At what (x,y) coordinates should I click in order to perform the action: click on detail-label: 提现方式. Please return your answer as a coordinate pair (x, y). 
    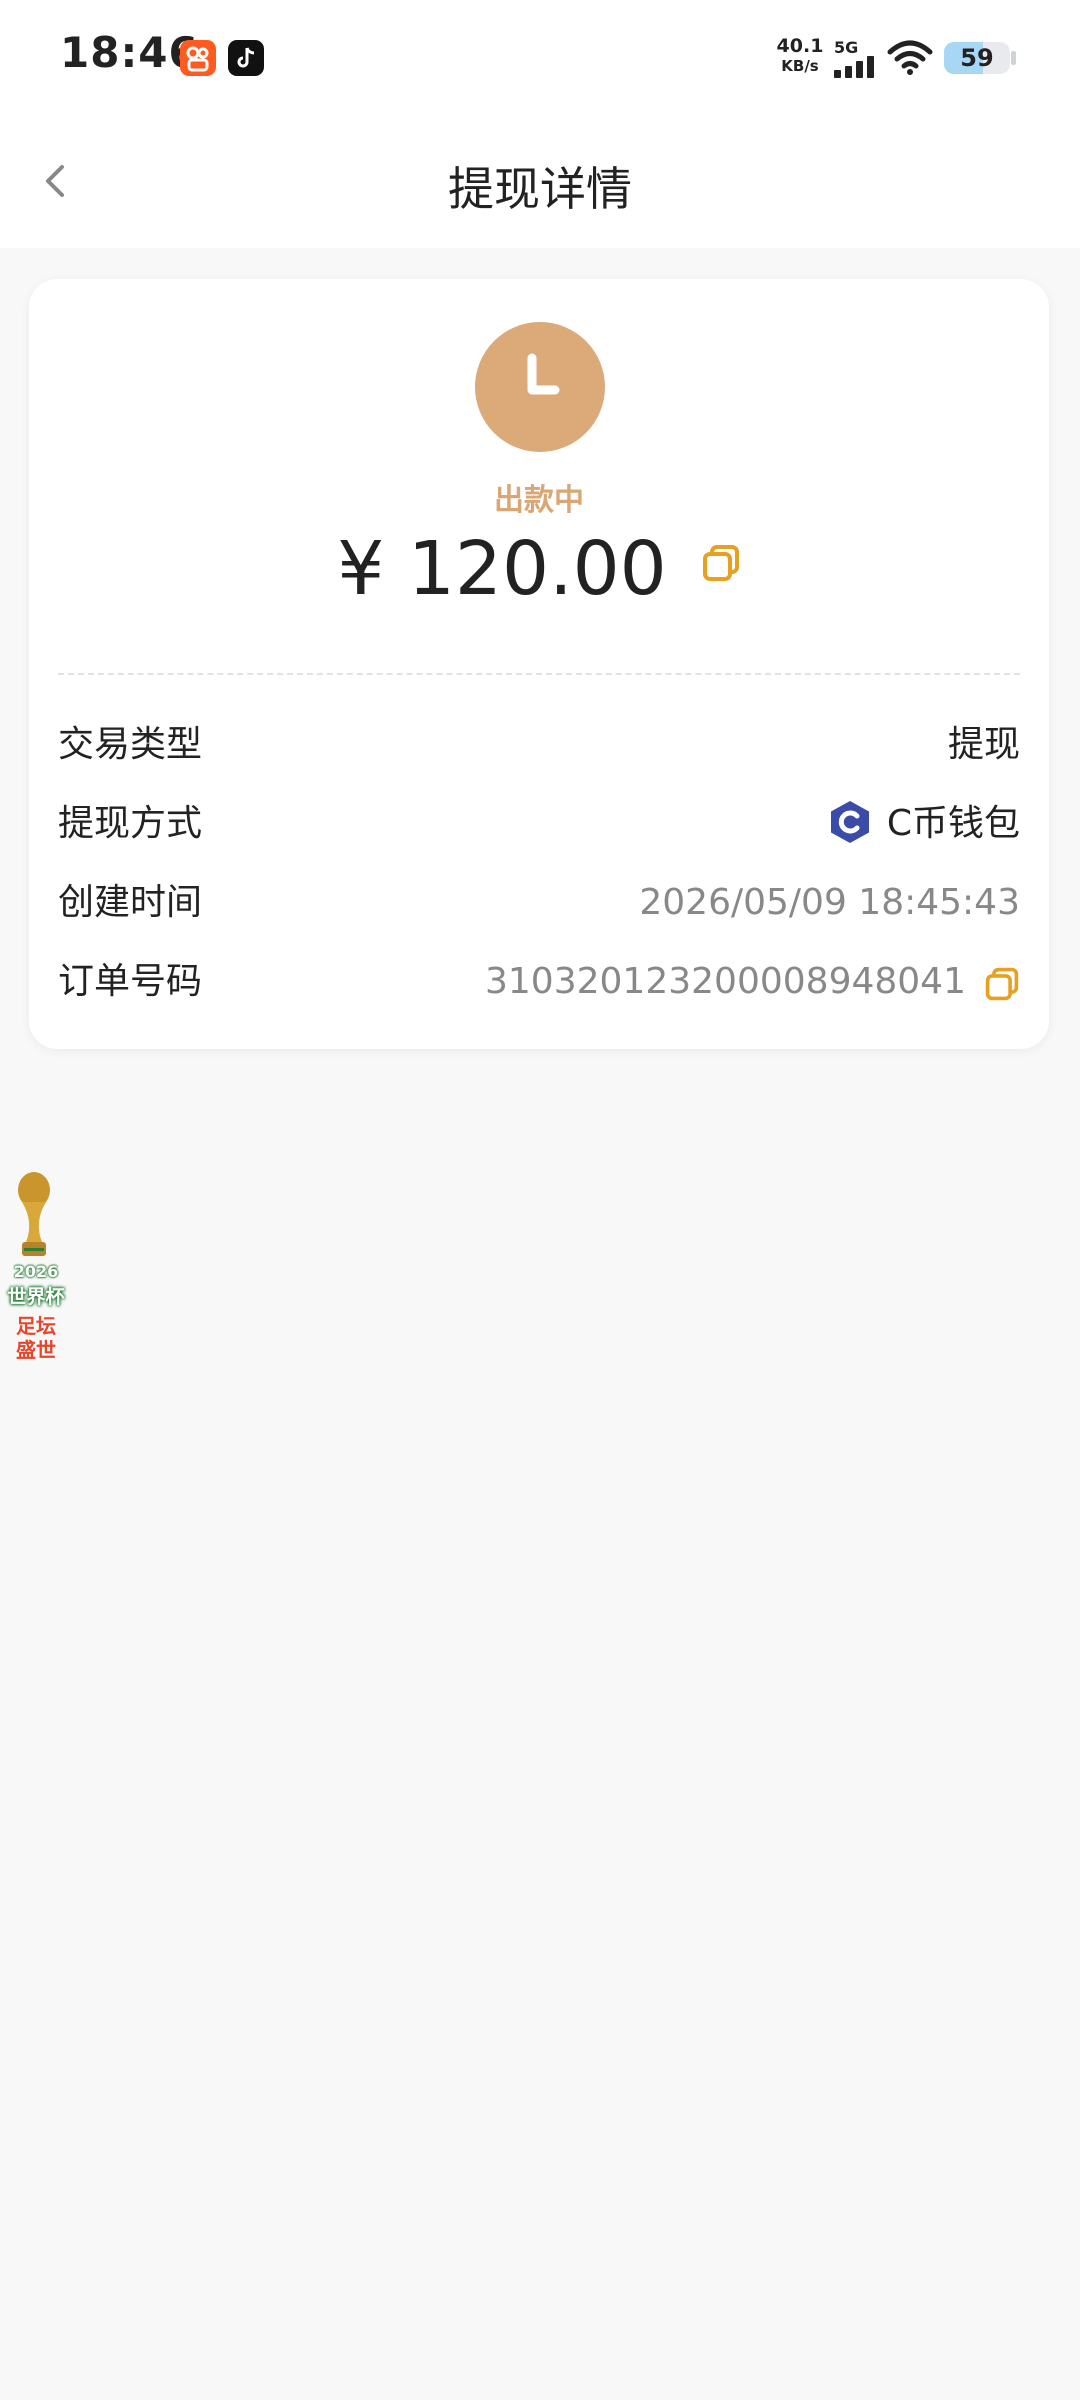
    Looking at the image, I should click on (130, 823).